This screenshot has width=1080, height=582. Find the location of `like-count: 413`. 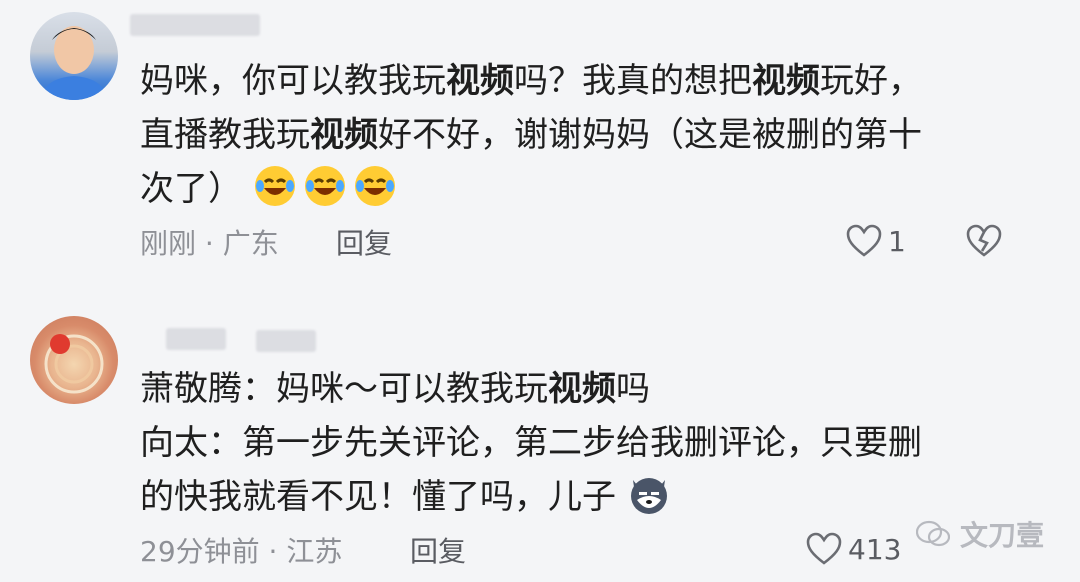

like-count: 413 is located at coordinates (875, 549).